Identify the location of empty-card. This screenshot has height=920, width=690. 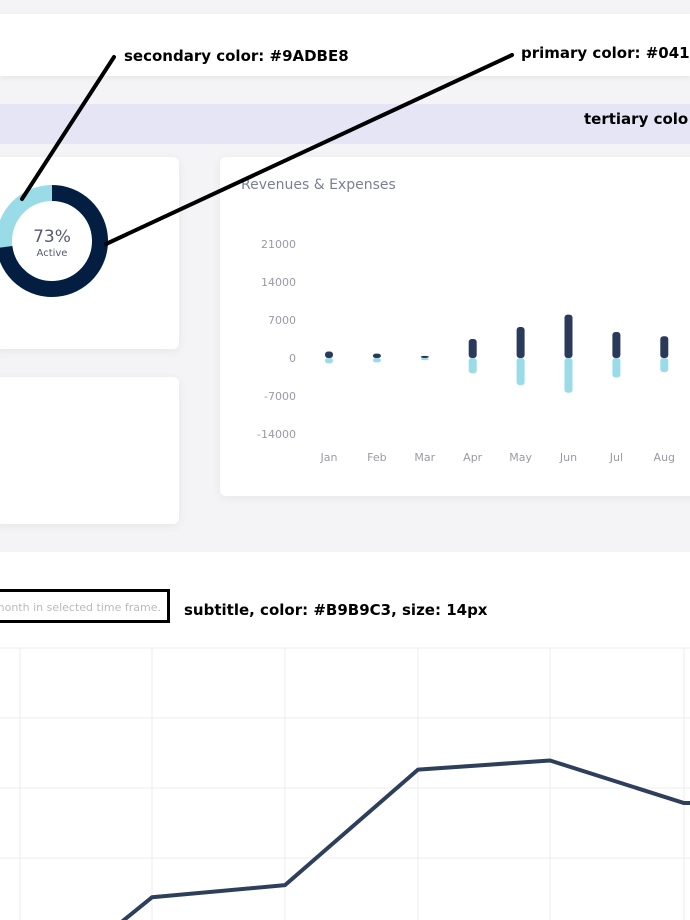
(89, 450).